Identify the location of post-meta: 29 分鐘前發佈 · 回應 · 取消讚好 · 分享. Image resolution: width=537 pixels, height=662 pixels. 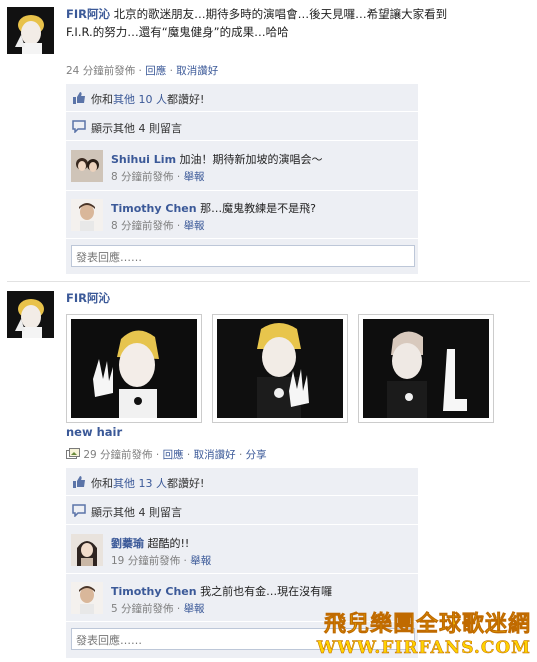
(166, 454).